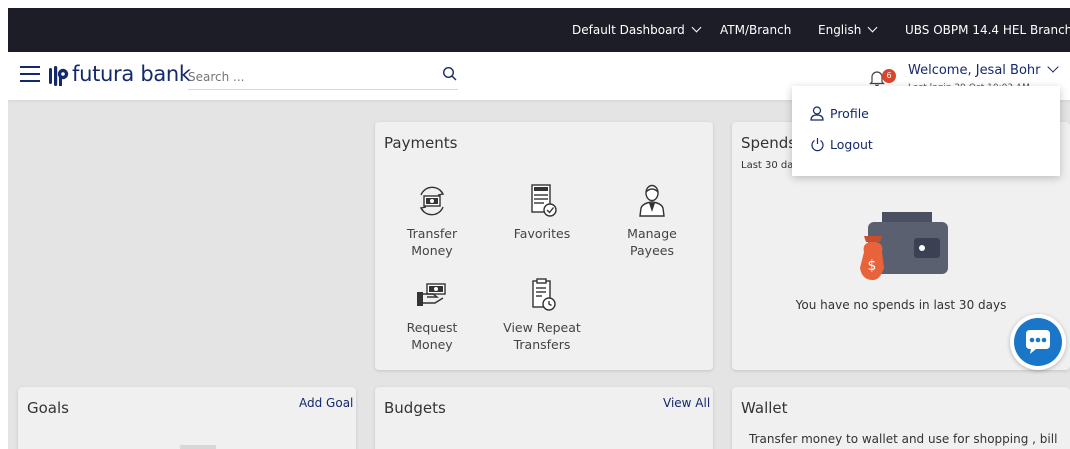 The image size is (1070, 449). Describe the element at coordinates (432, 250) in the screenshot. I see `transfer-money-label-2: Money` at that location.